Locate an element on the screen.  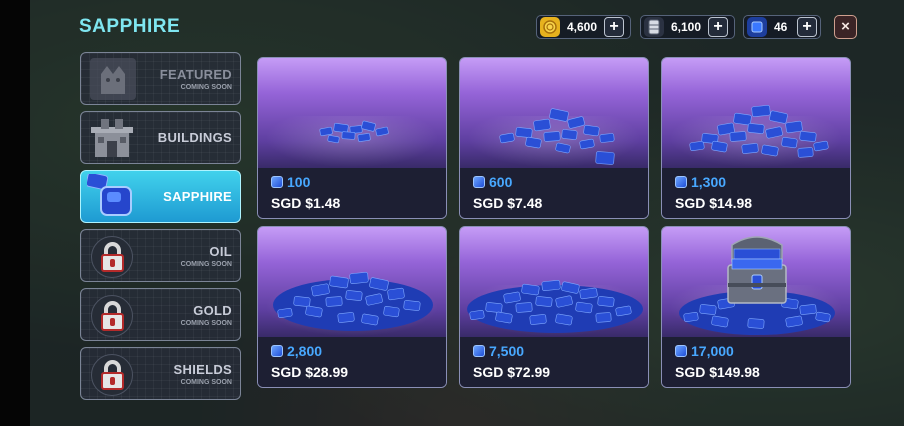
treasure-chest-icon is located at coordinates (757, 285).